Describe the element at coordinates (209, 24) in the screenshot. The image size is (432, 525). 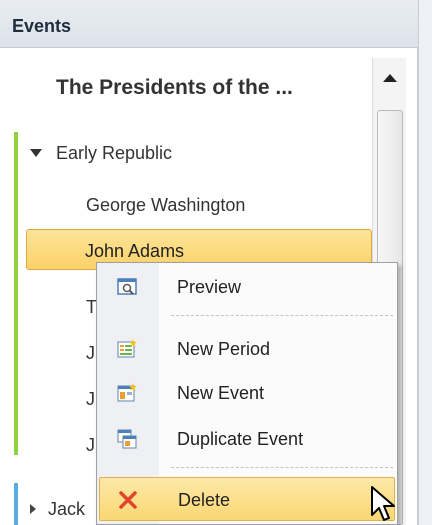
I see `events-pane-header: Events` at that location.